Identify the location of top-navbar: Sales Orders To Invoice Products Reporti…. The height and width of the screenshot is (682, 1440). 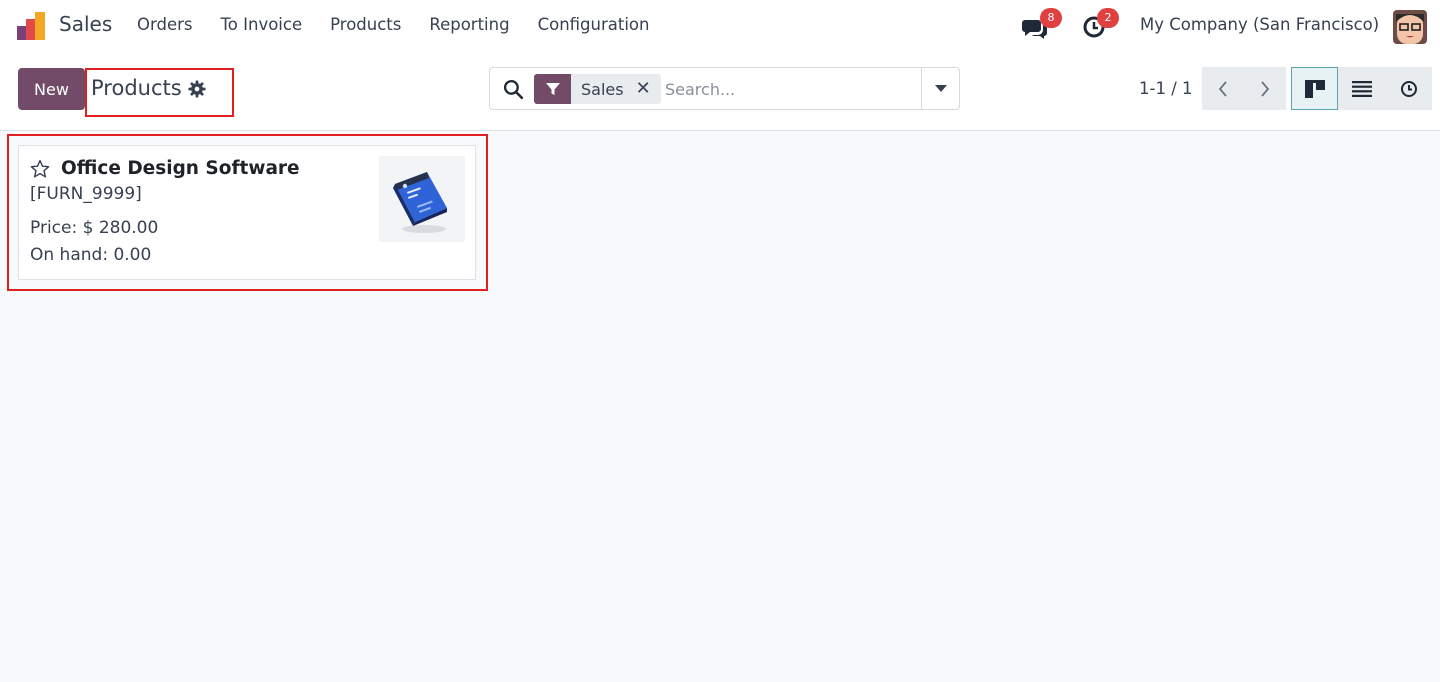
(720, 26).